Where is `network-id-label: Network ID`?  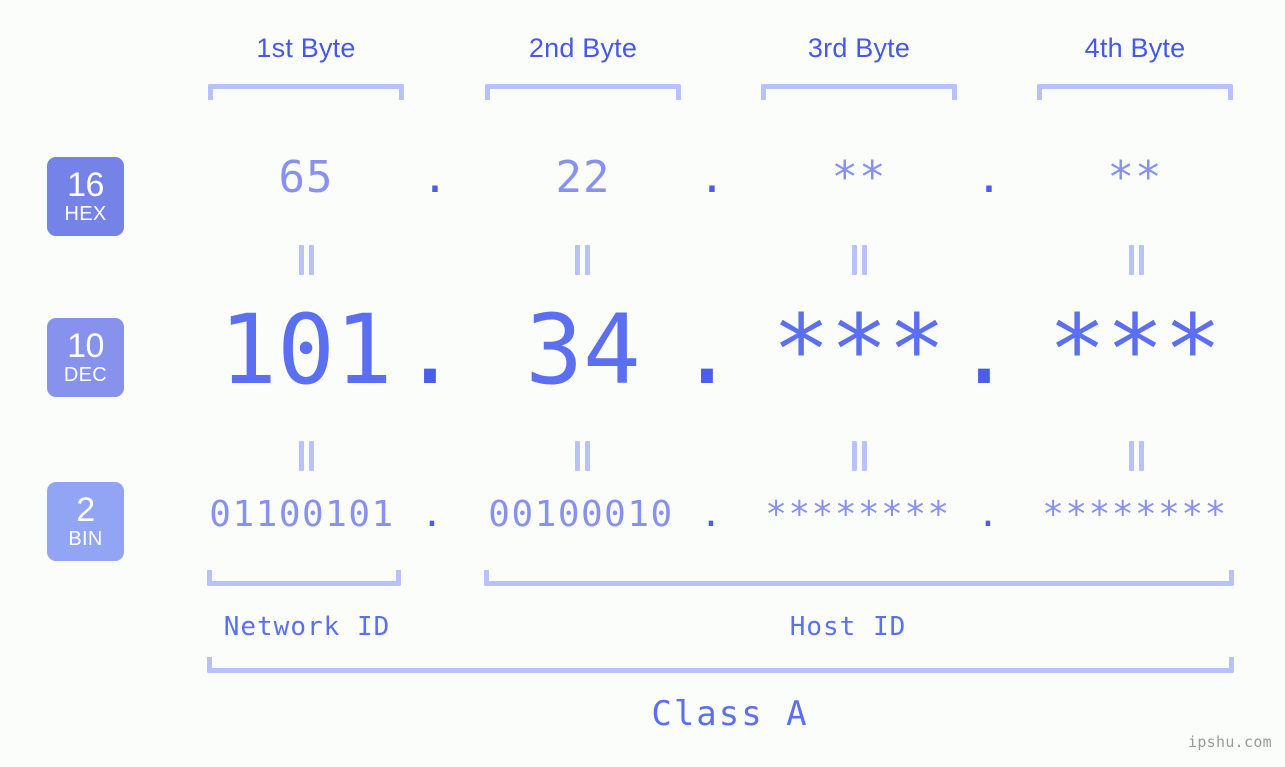
network-id-label: Network ID is located at coordinates (307, 627).